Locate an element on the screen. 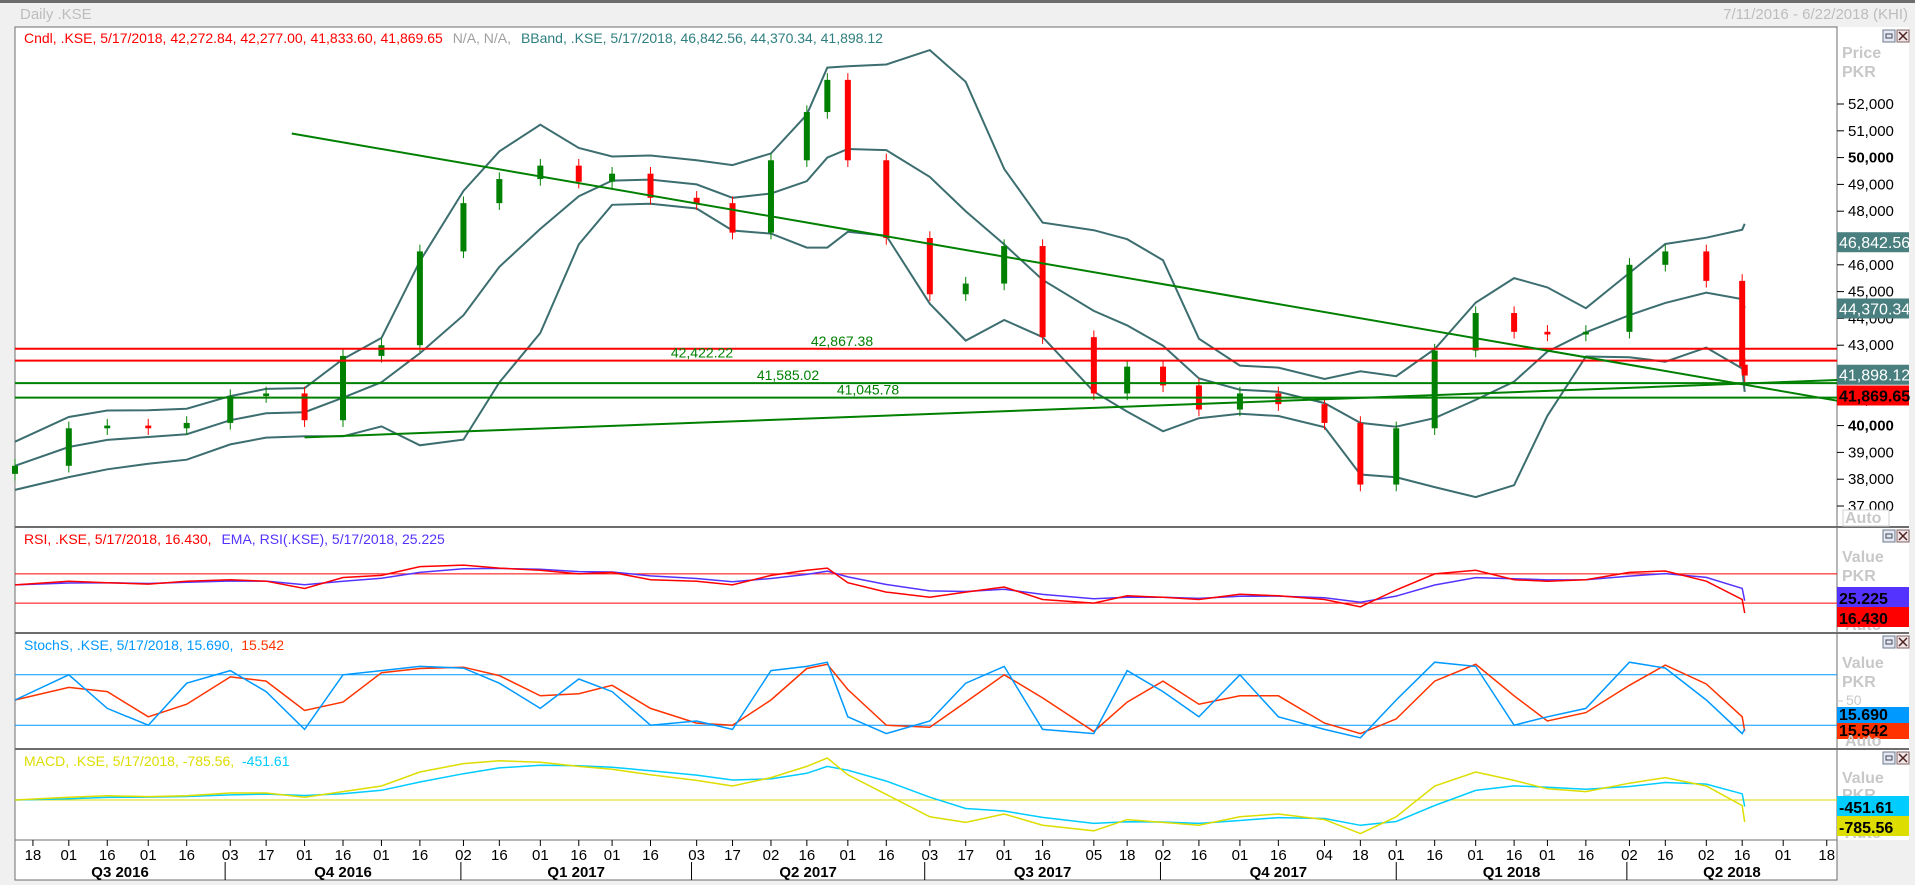  macd-legend: MACD, .KSE, 5/17/2018, -785.56, -451.61 is located at coordinates (157, 761).